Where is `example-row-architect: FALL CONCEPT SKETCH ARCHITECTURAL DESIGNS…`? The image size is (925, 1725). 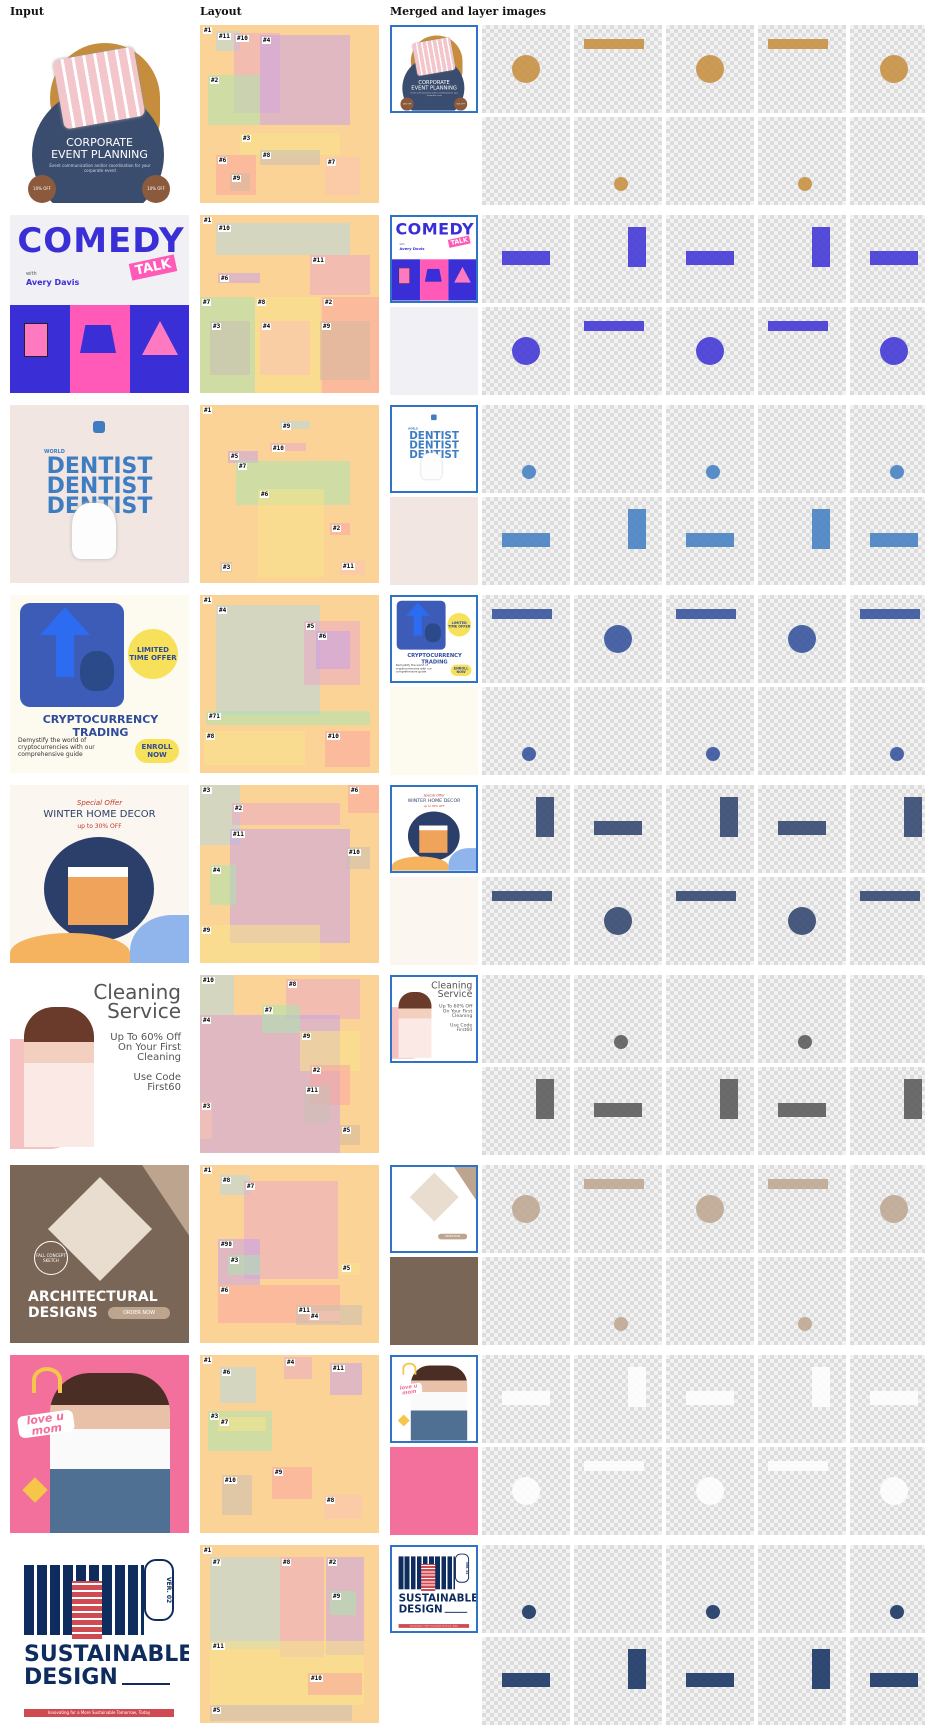 example-row-architect: FALL CONCEPT SKETCH ARCHITECTURAL DESIGNS… is located at coordinates (462, 1255).